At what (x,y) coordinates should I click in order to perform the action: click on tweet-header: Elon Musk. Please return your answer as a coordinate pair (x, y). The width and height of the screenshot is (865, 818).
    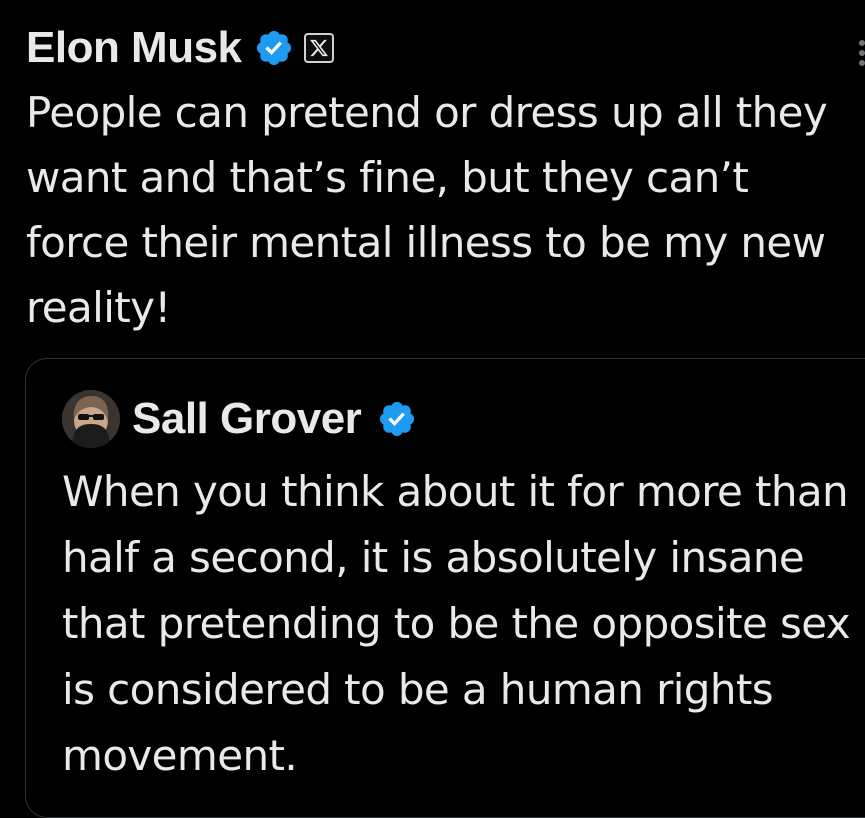
    Looking at the image, I should click on (180, 48).